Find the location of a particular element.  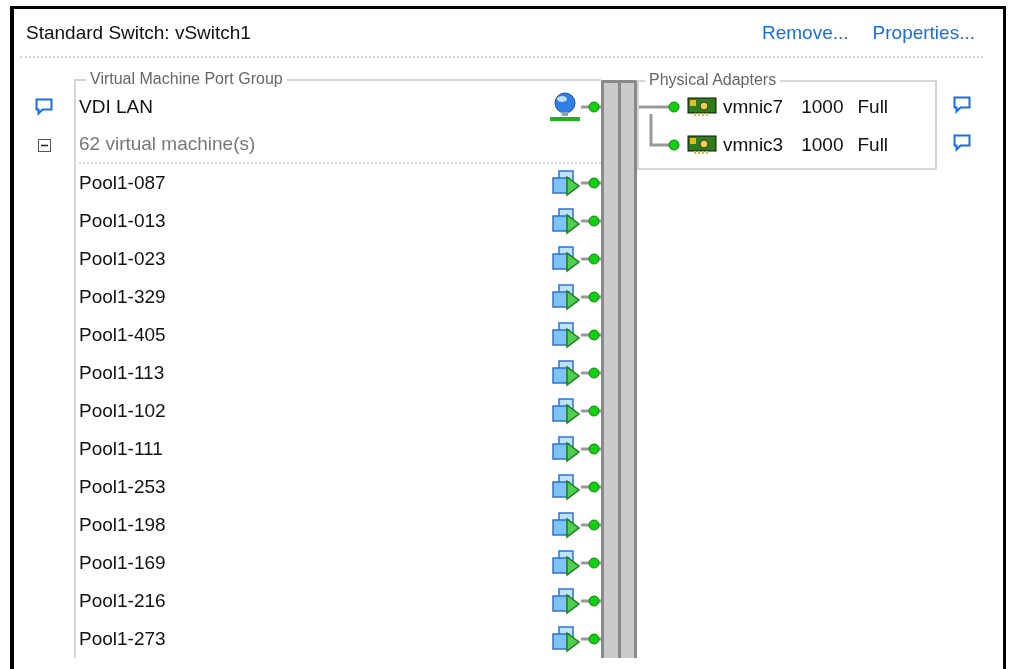

vm-name: Pool1-198 is located at coordinates (315, 525).